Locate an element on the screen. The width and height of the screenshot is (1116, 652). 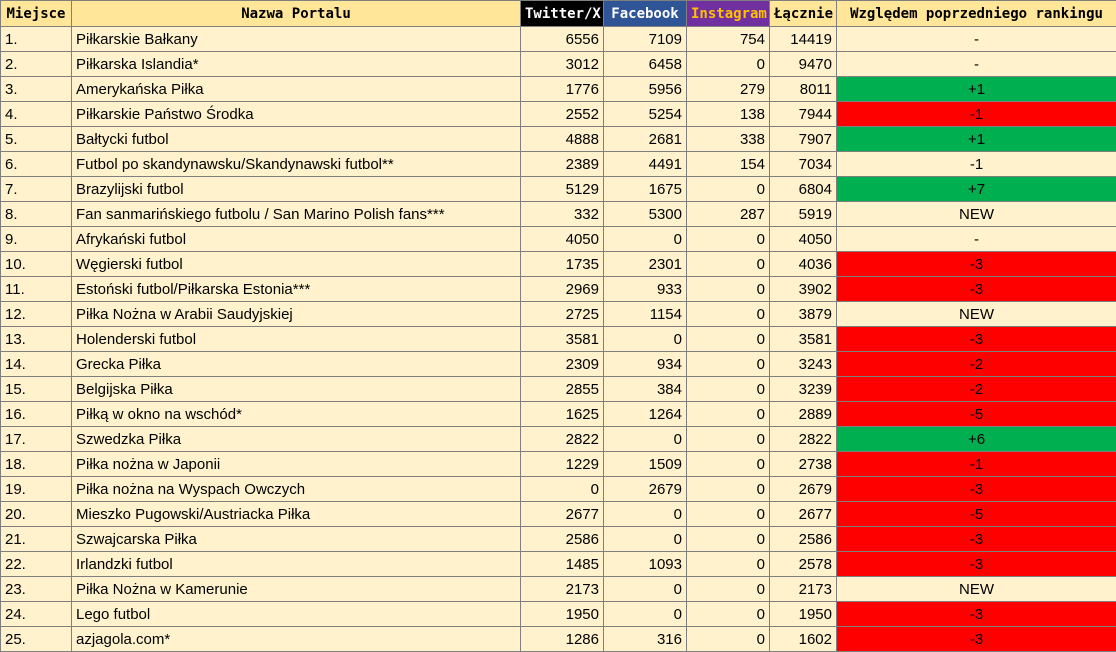
cell-total: 2586 is located at coordinates (803, 539).